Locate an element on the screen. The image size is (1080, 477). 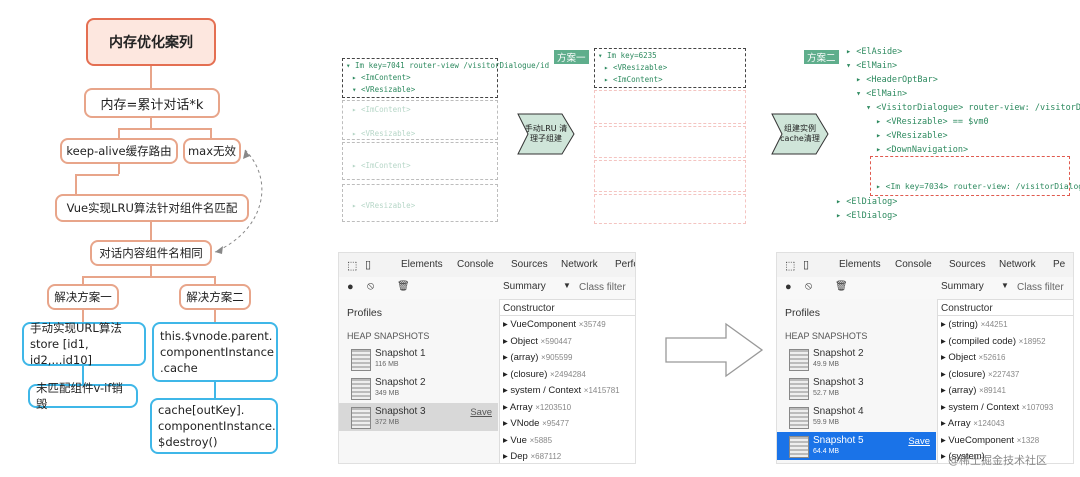
constructor-row: ▸ (compiled code) ×18952 is located at coordinates (993, 341).